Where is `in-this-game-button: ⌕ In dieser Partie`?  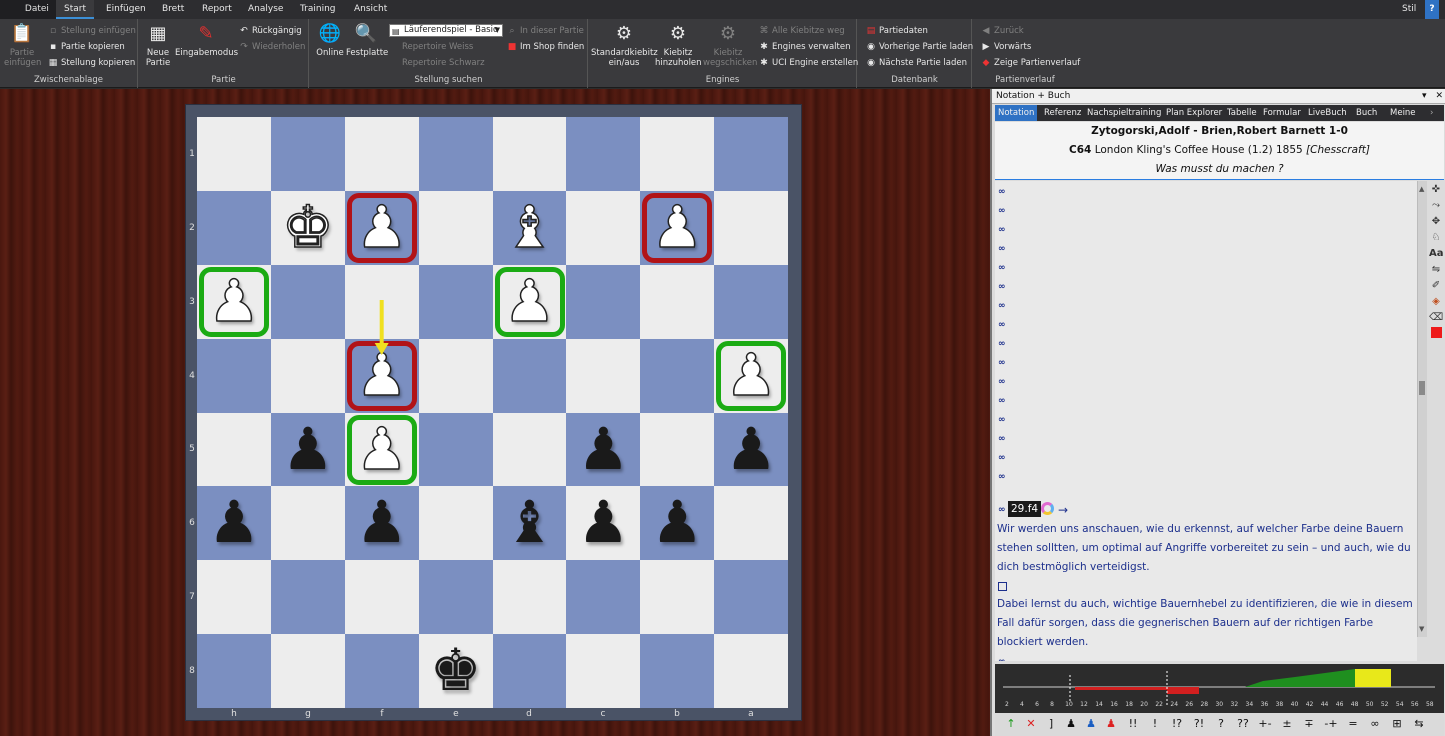
in-this-game-button: ⌕ In dieser Partie is located at coordinates (545, 31).